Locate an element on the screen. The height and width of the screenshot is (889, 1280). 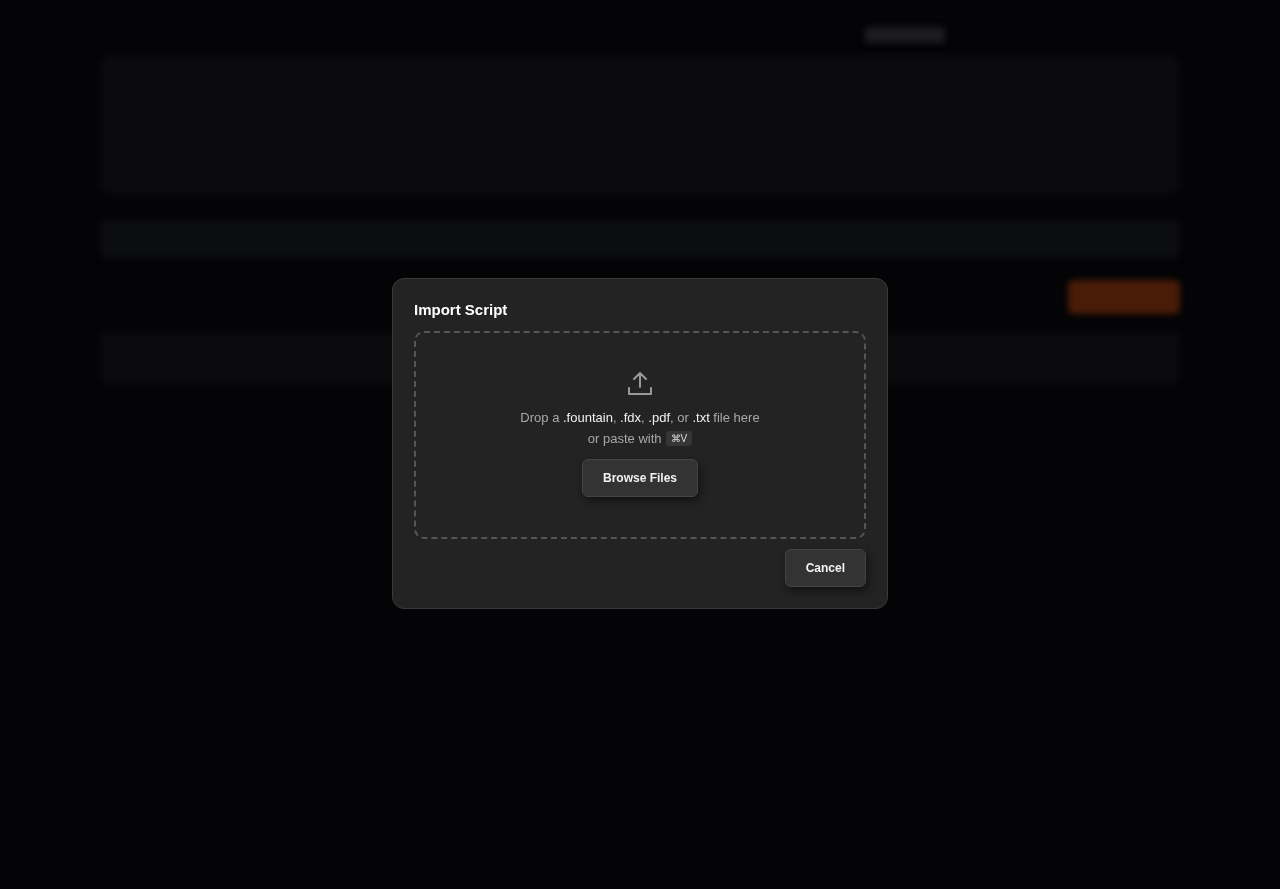
paste-hint: or paste with is located at coordinates (624, 438).